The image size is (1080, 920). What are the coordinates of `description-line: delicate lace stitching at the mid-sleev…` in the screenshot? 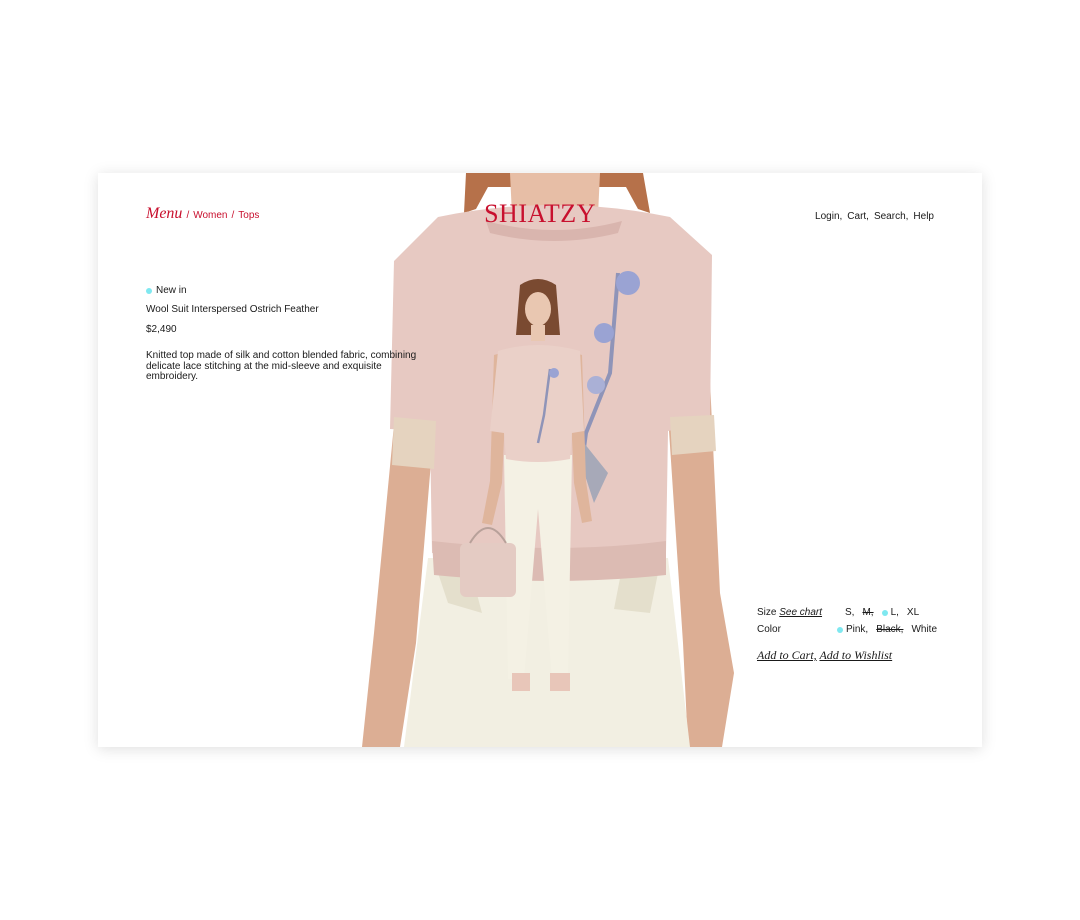 It's located at (264, 371).